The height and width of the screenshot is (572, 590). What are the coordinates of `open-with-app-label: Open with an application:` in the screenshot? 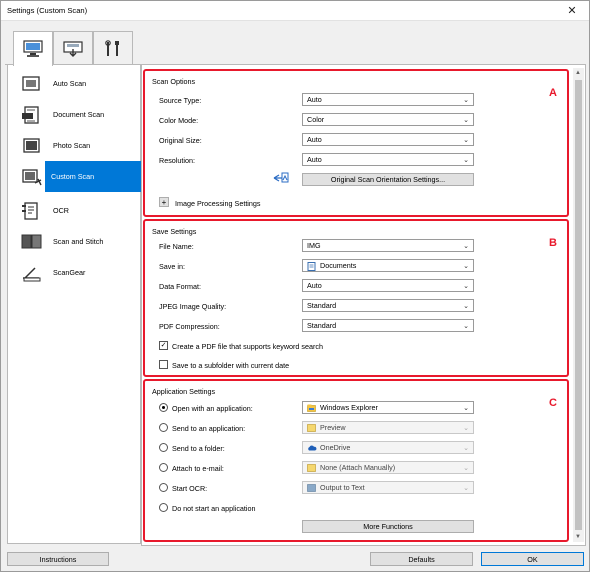 It's located at (212, 408).